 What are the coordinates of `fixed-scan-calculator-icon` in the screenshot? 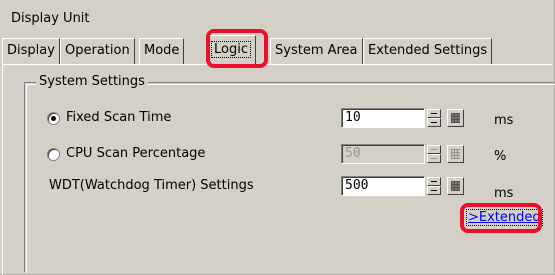 It's located at (455, 118).